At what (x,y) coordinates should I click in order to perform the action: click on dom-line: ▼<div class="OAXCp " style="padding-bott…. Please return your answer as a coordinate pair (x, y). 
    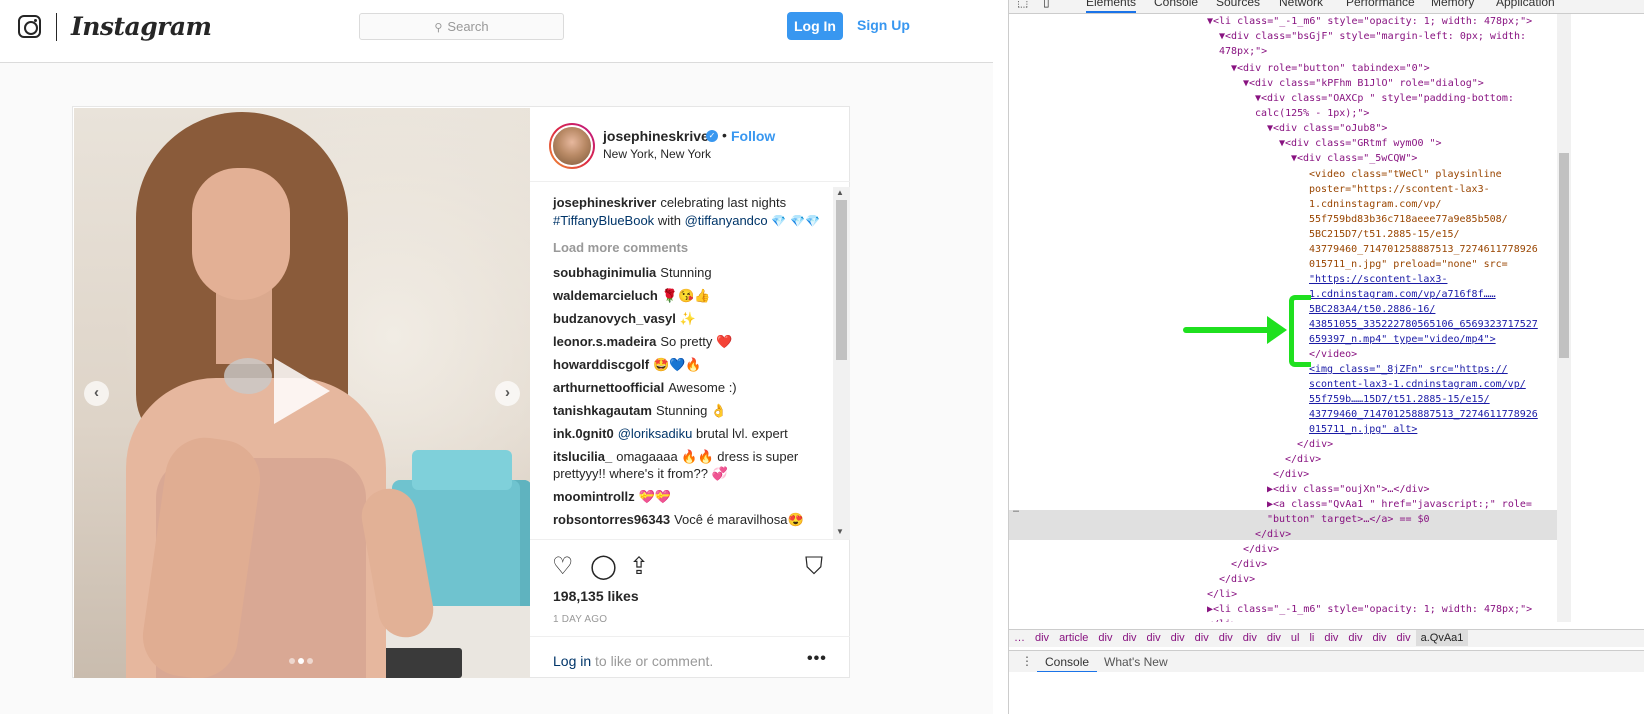
    Looking at the image, I should click on (1384, 98).